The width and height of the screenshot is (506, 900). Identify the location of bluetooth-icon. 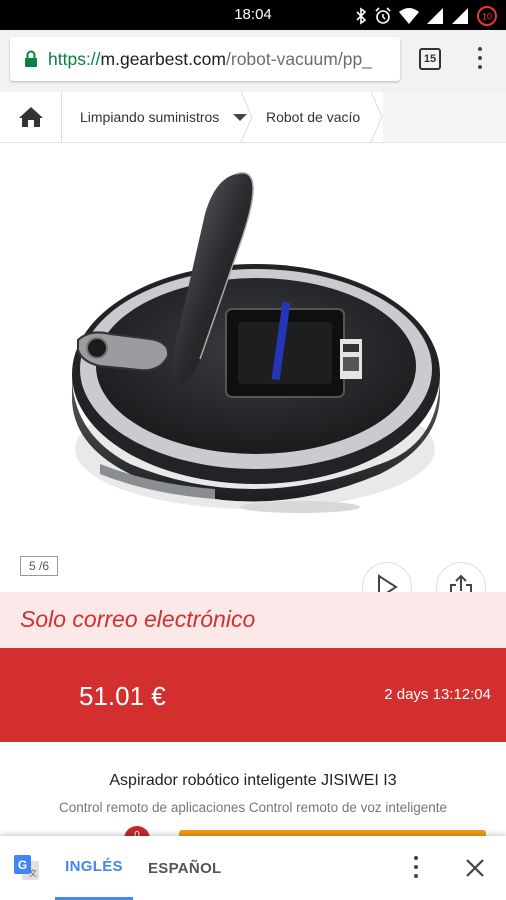
(361, 16).